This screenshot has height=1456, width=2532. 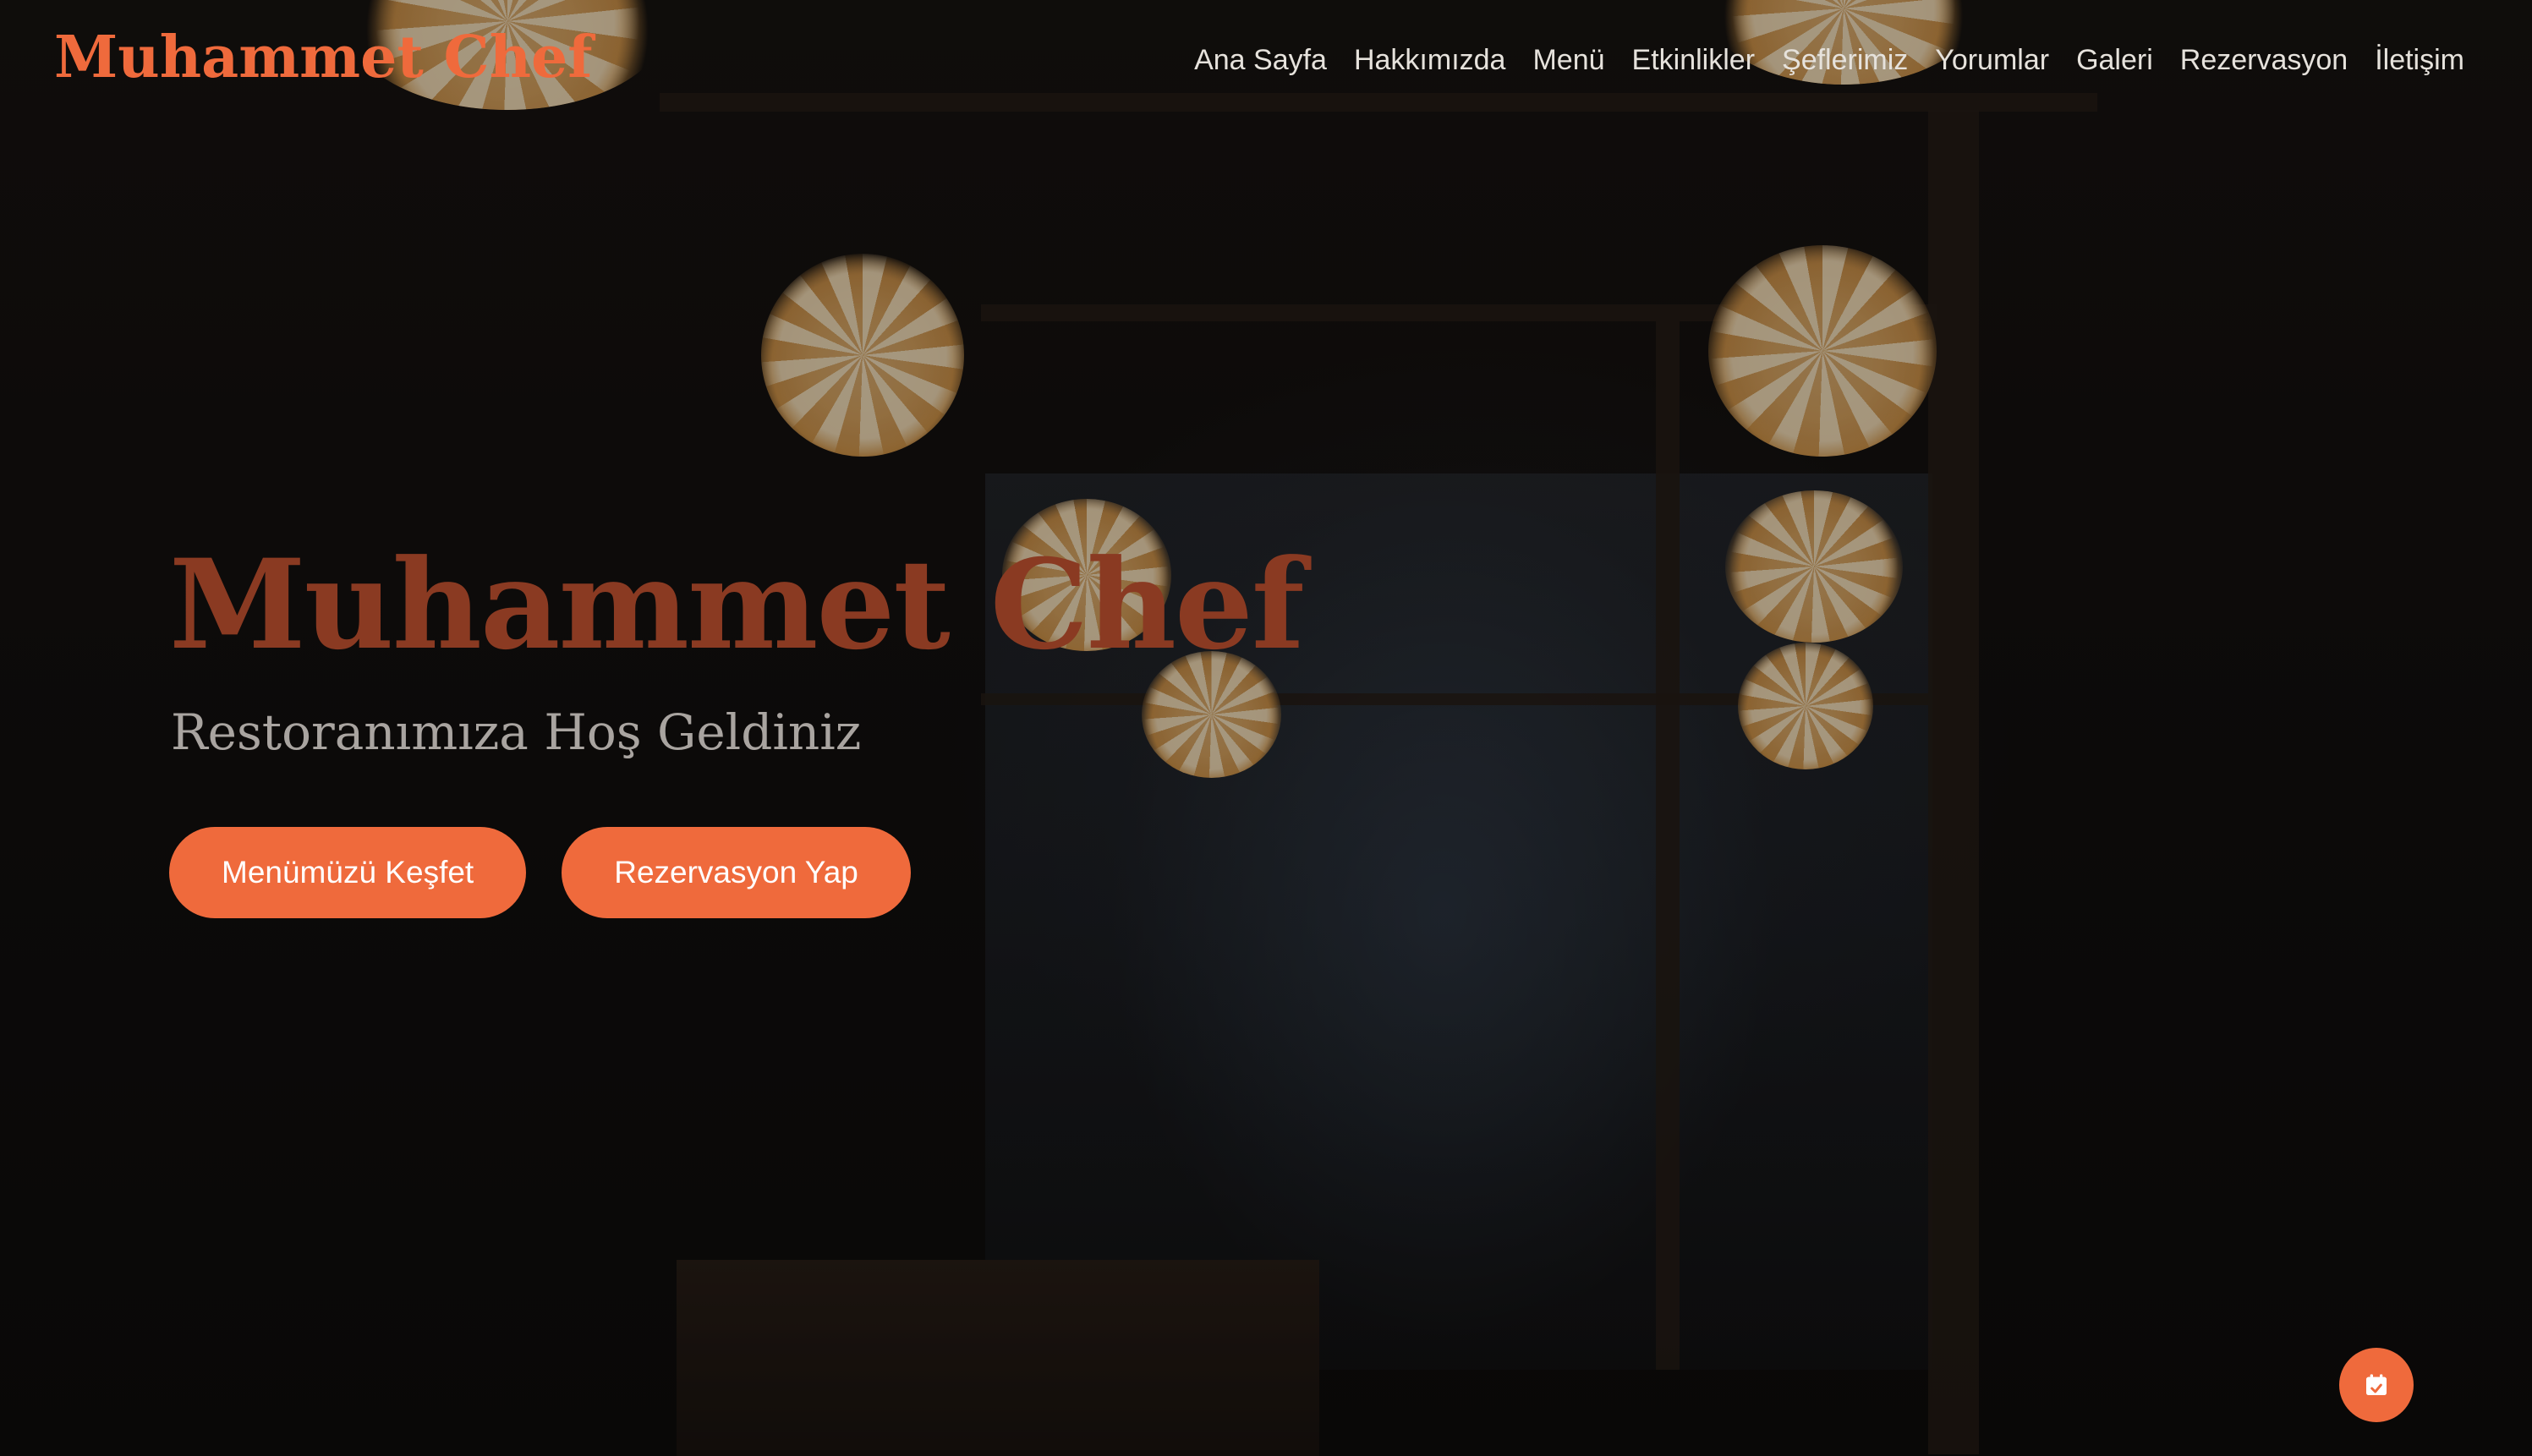 I want to click on make-reservation-button: Rezervasyon Yap, so click(x=736, y=873).